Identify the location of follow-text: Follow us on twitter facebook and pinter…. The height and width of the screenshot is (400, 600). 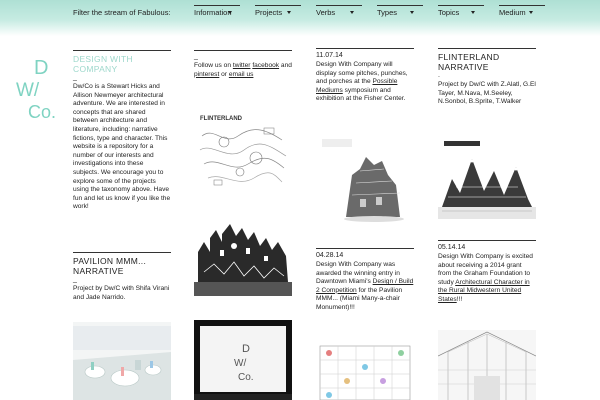
(243, 70).